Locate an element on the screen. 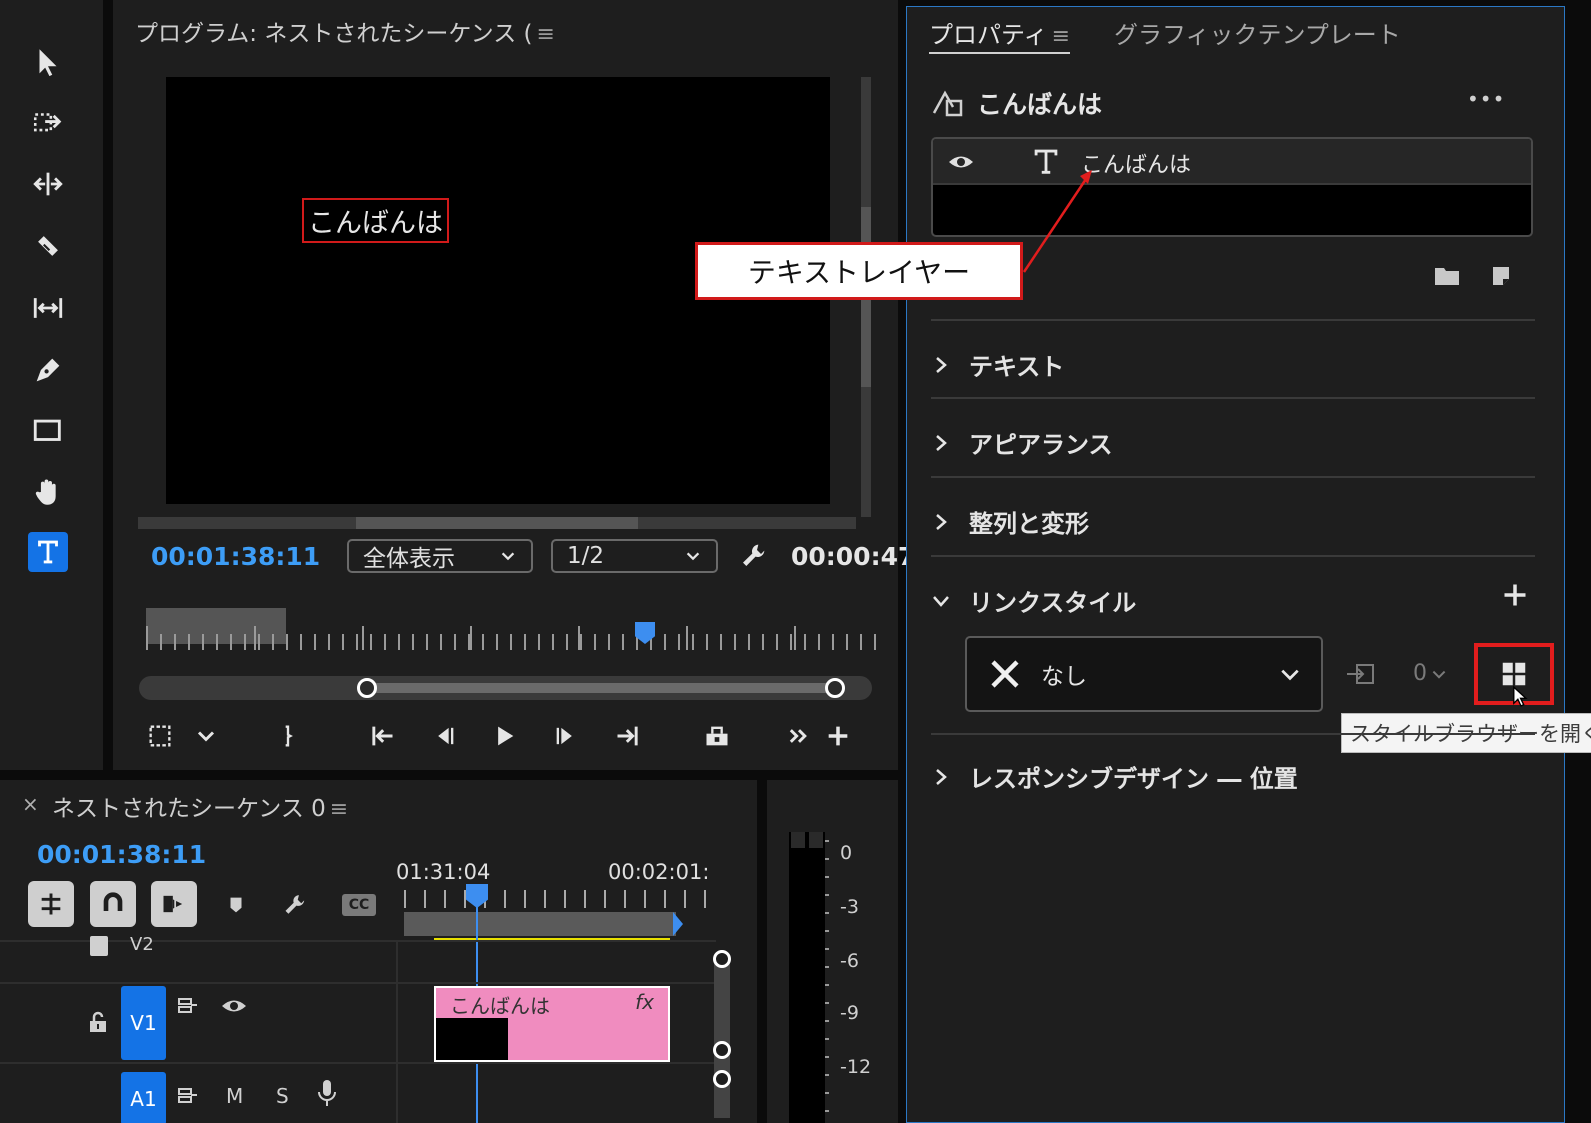 This screenshot has height=1123, width=1591. mute-button: M is located at coordinates (234, 1096).